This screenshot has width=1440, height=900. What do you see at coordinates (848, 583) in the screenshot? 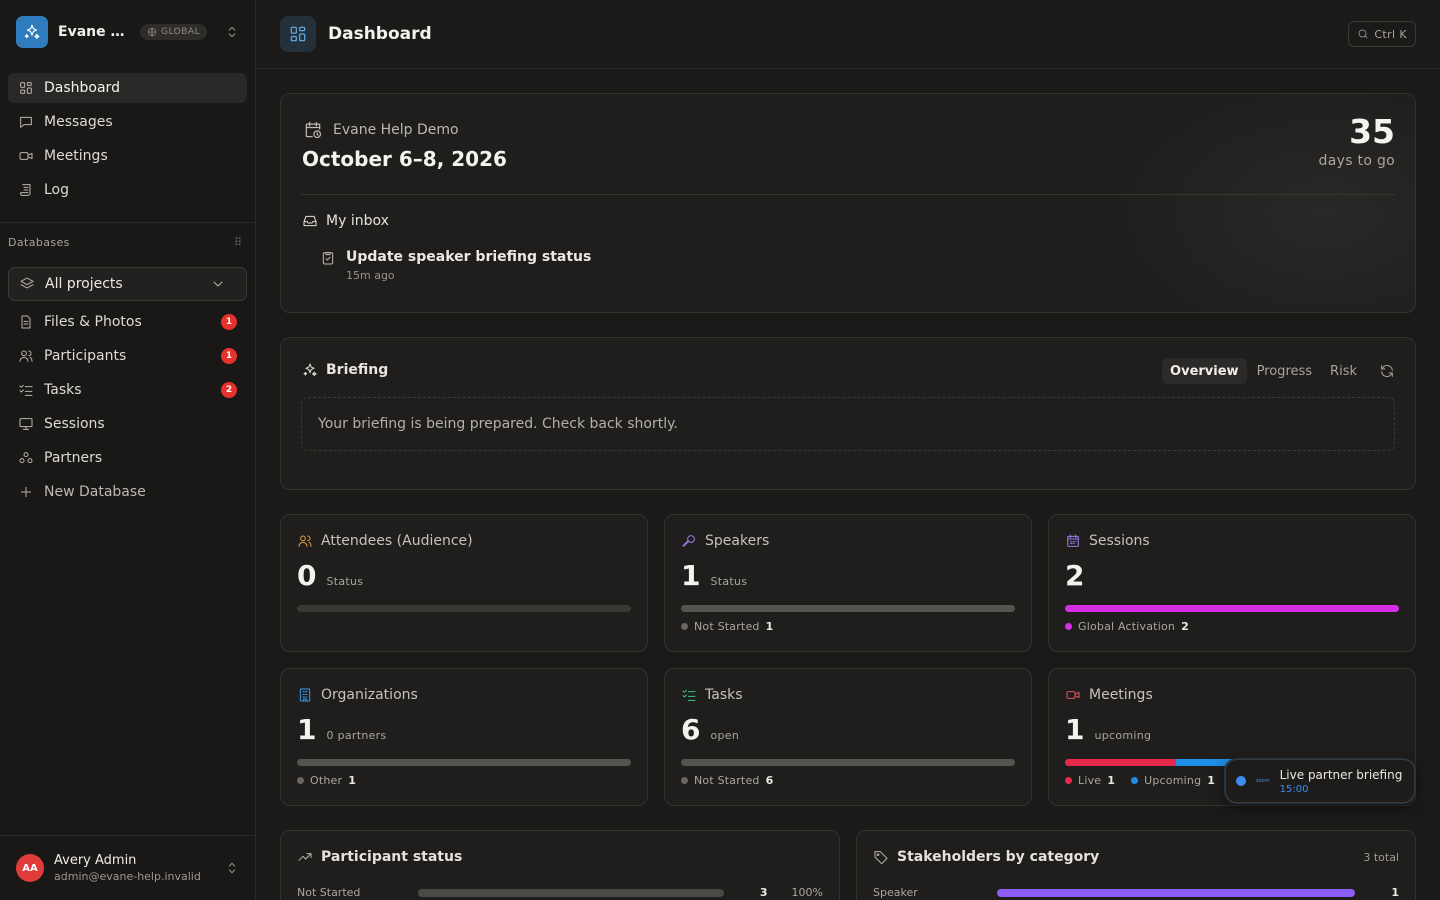
I see `stat-card-speakers: Speakers 1 Status Not Started 1` at bounding box center [848, 583].